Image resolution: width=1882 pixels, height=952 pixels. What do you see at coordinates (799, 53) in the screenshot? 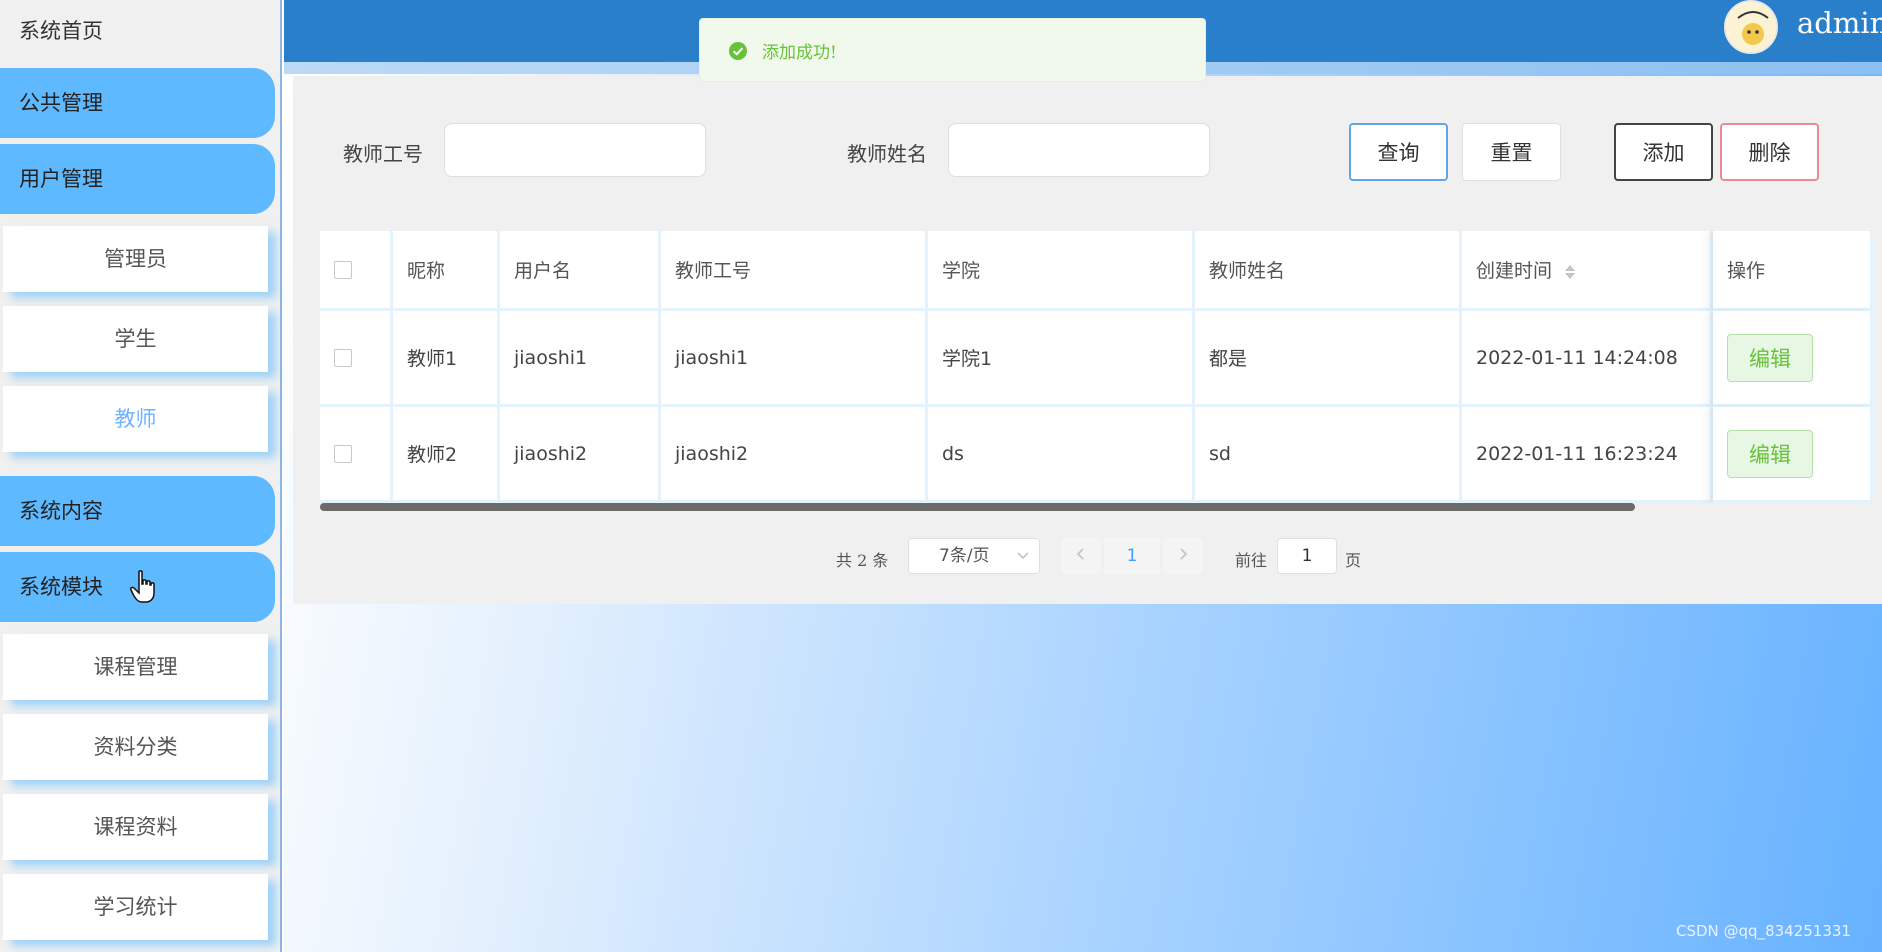
I see `toast-message: 添加成功!` at bounding box center [799, 53].